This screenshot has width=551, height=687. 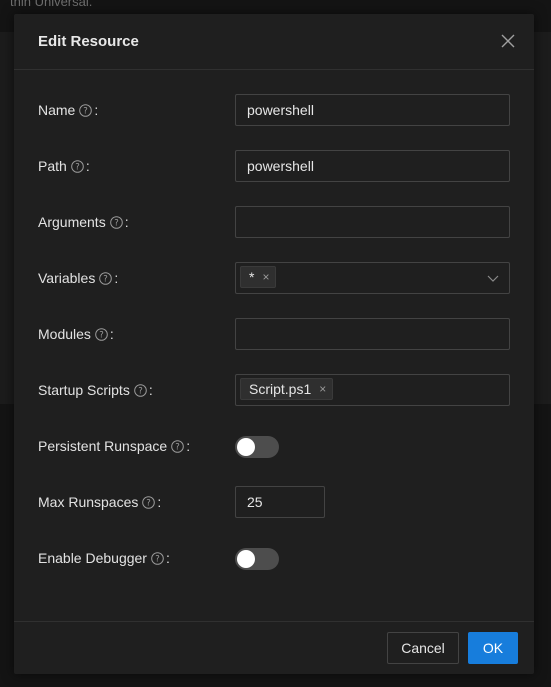 I want to click on modal-title: Edit Resource, so click(x=88, y=41).